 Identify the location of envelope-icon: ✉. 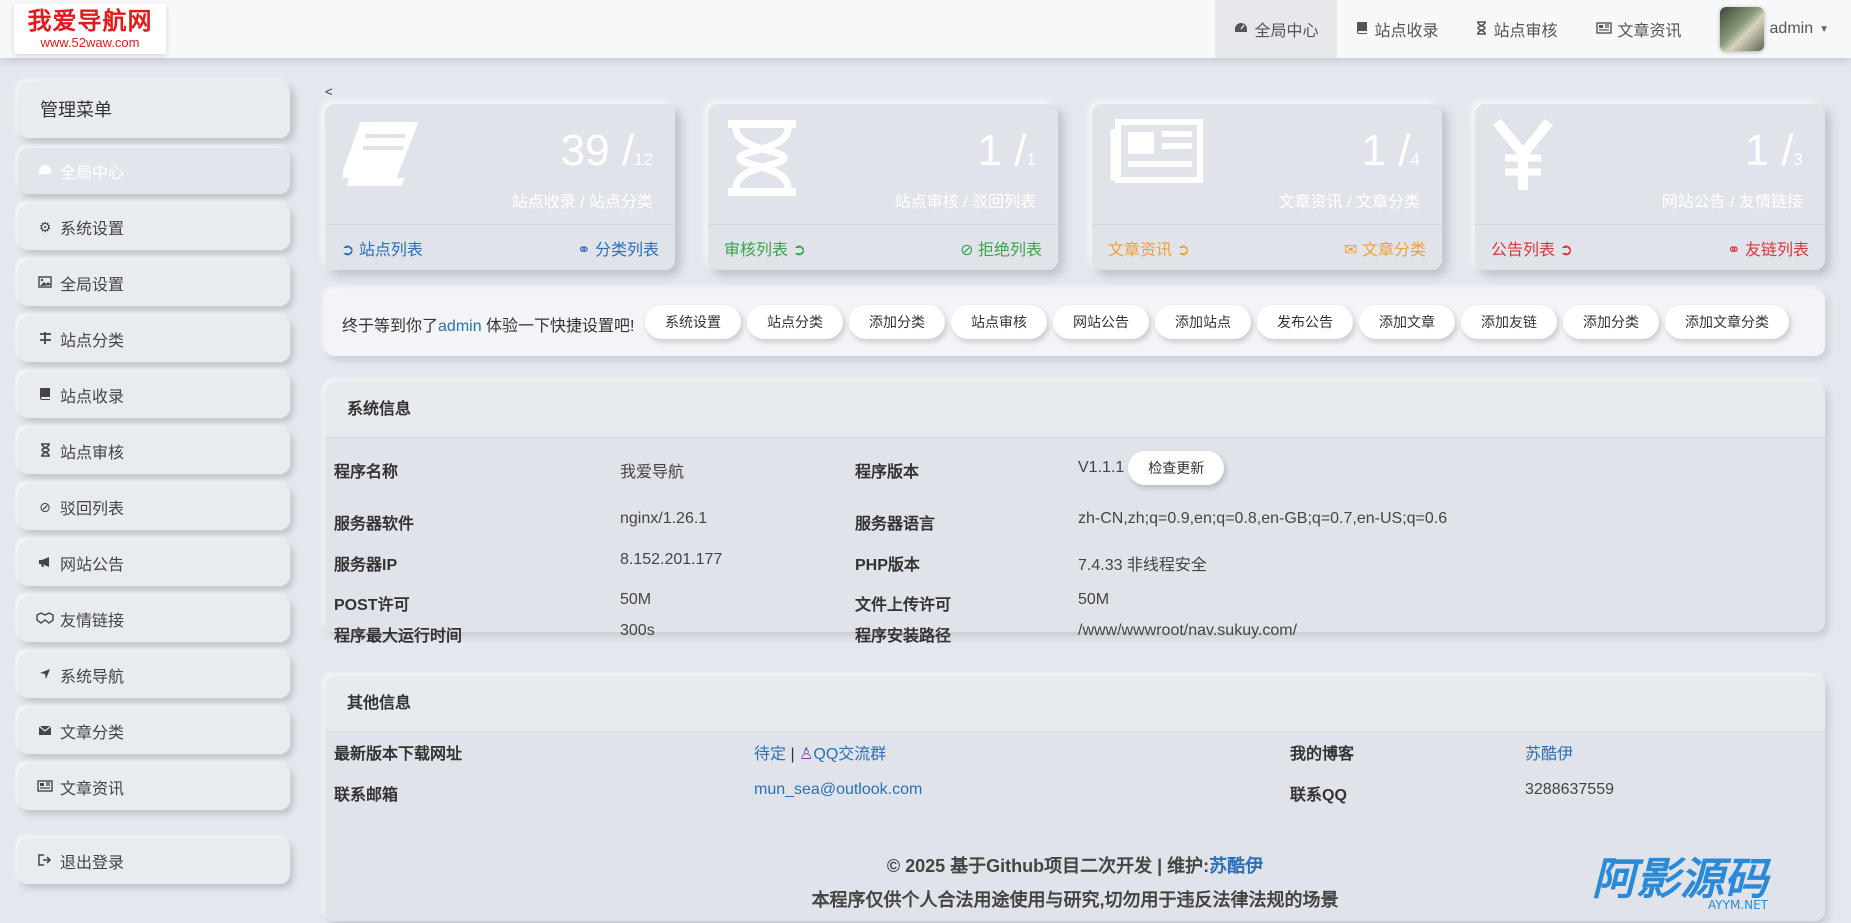
(1351, 250).